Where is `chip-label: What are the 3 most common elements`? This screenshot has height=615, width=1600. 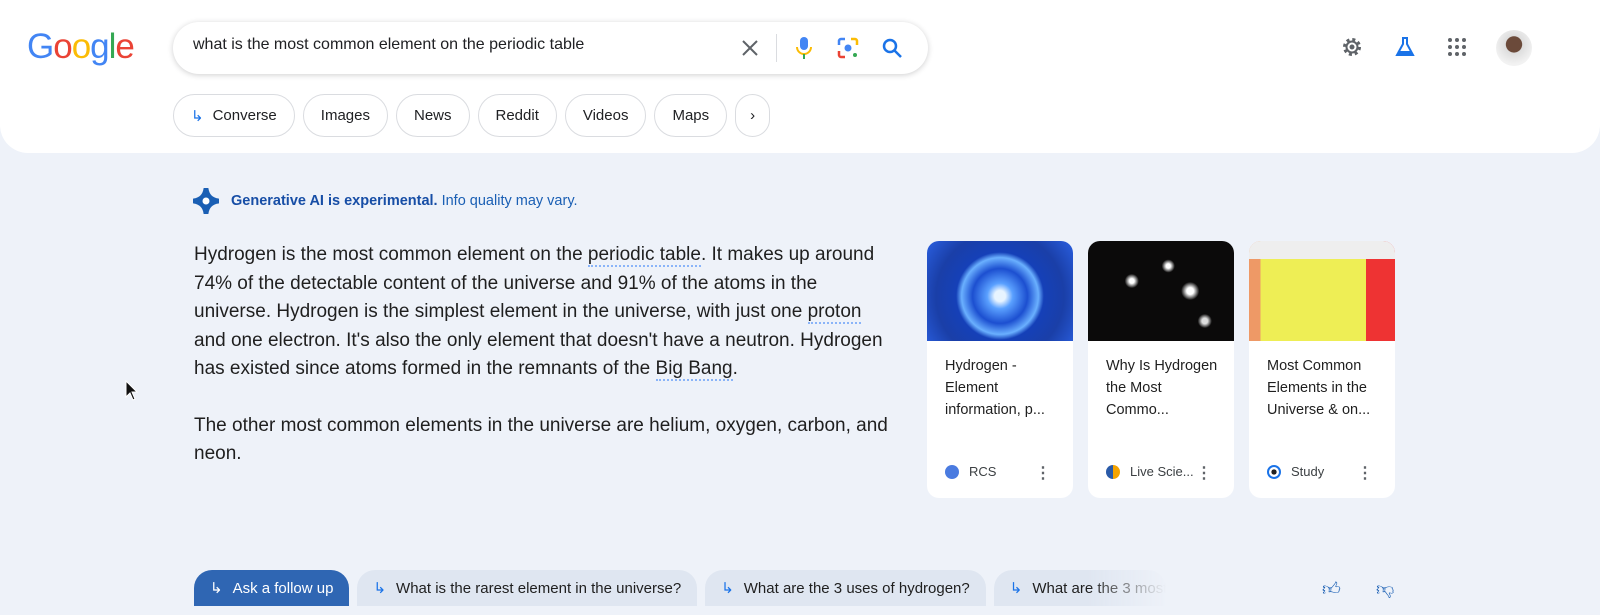
chip-label: What are the 3 most common elements is located at coordinates (1099, 588).